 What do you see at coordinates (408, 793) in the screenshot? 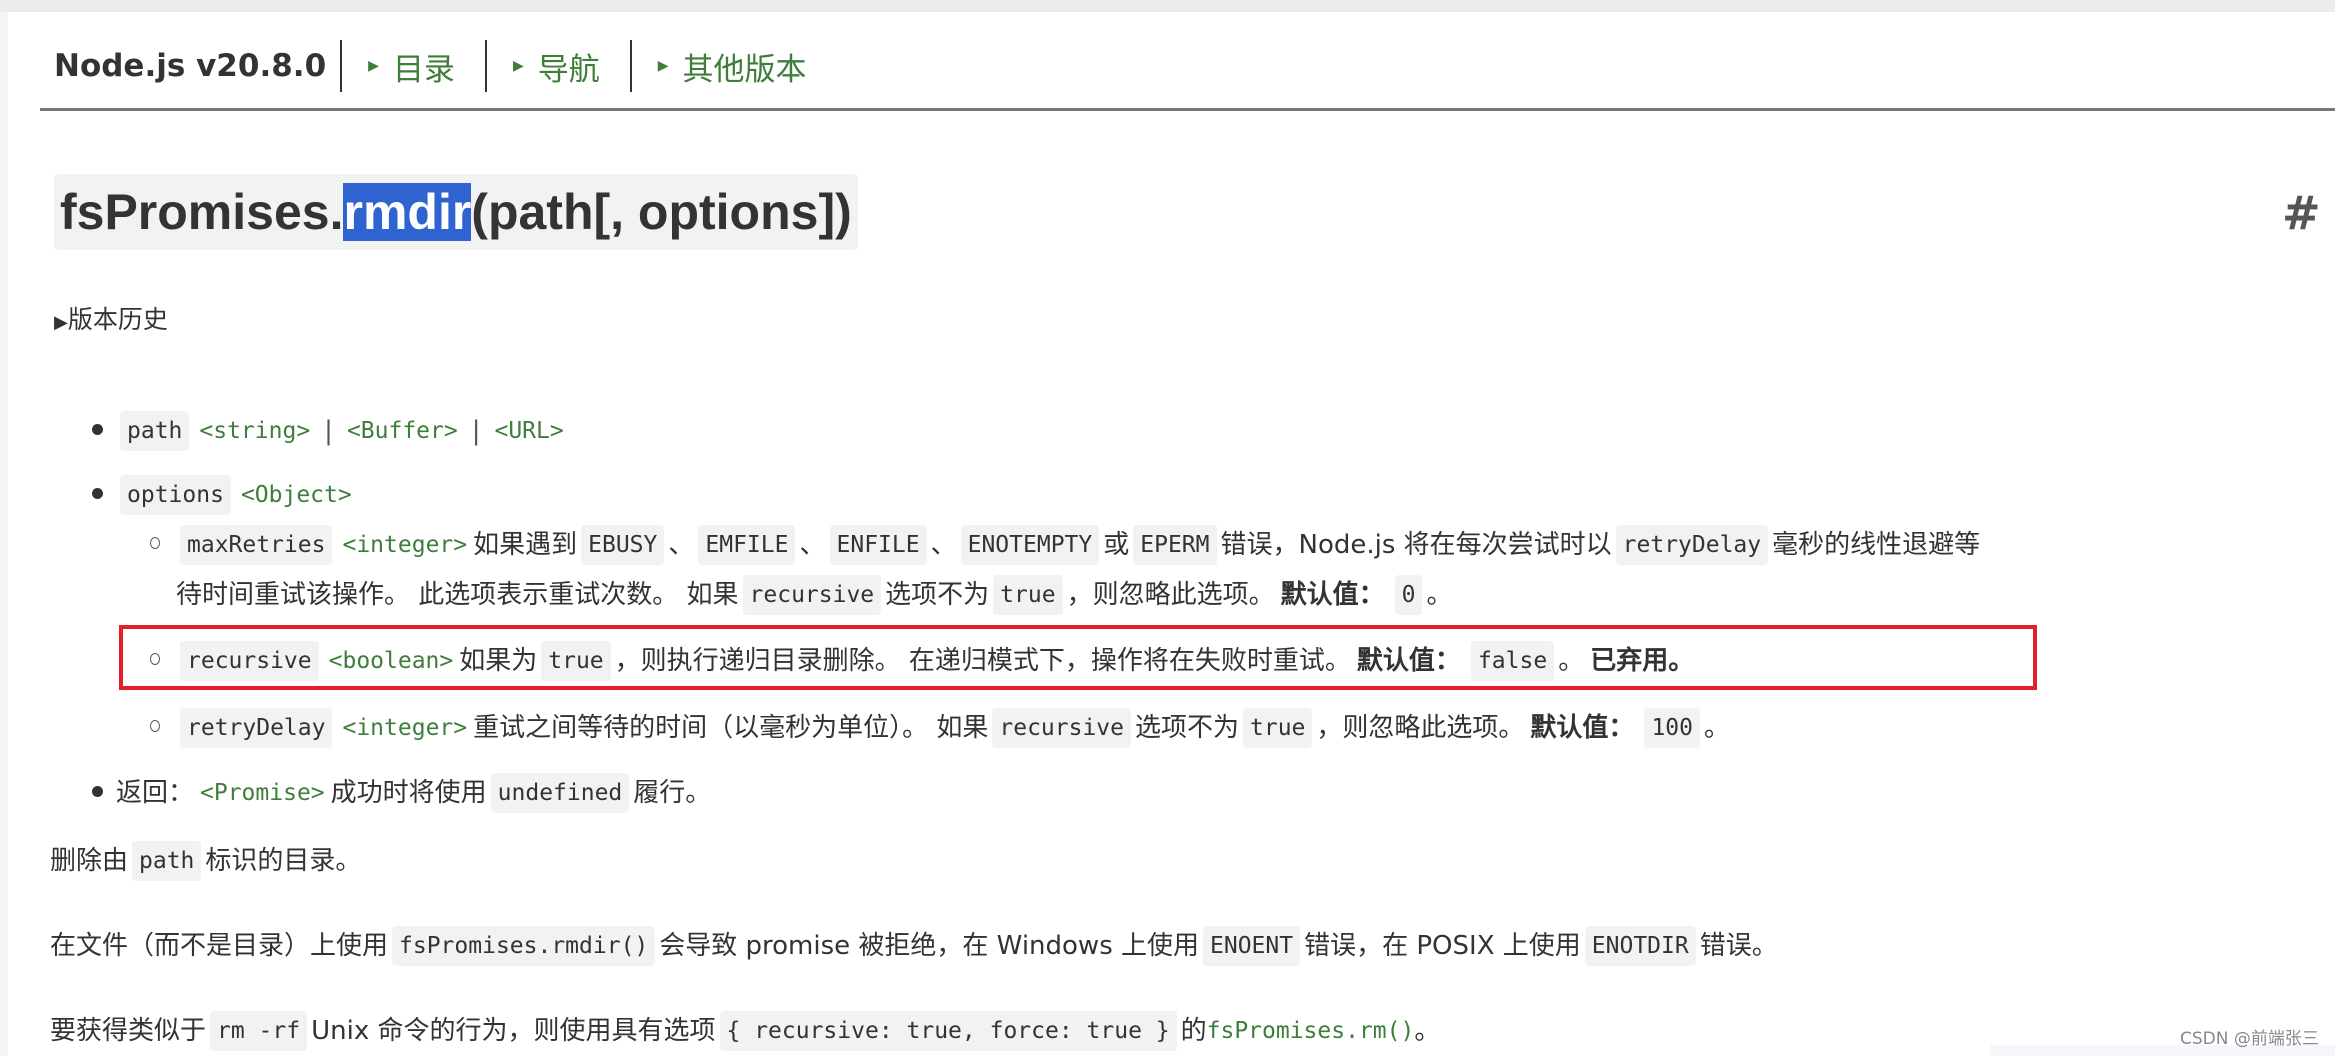
I see `text: 成功时将使用` at bounding box center [408, 793].